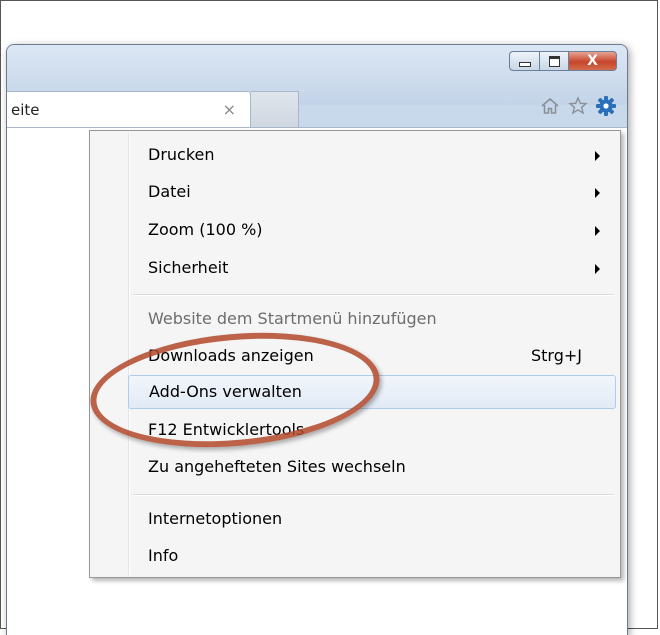 This screenshot has height=635, width=660. Describe the element at coordinates (215, 518) in the screenshot. I see `menu-item-label: Internetoptionen` at that location.